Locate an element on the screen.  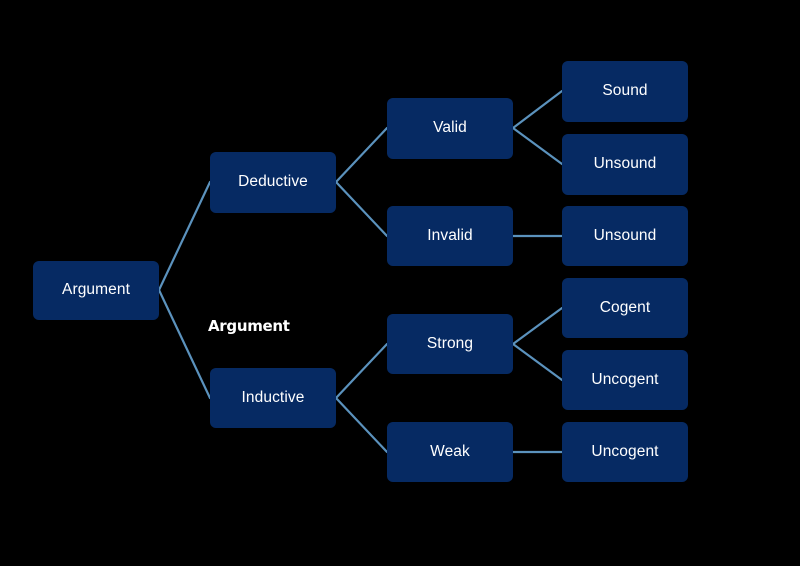
node-label-uncogent1: Uncogent is located at coordinates (625, 379).